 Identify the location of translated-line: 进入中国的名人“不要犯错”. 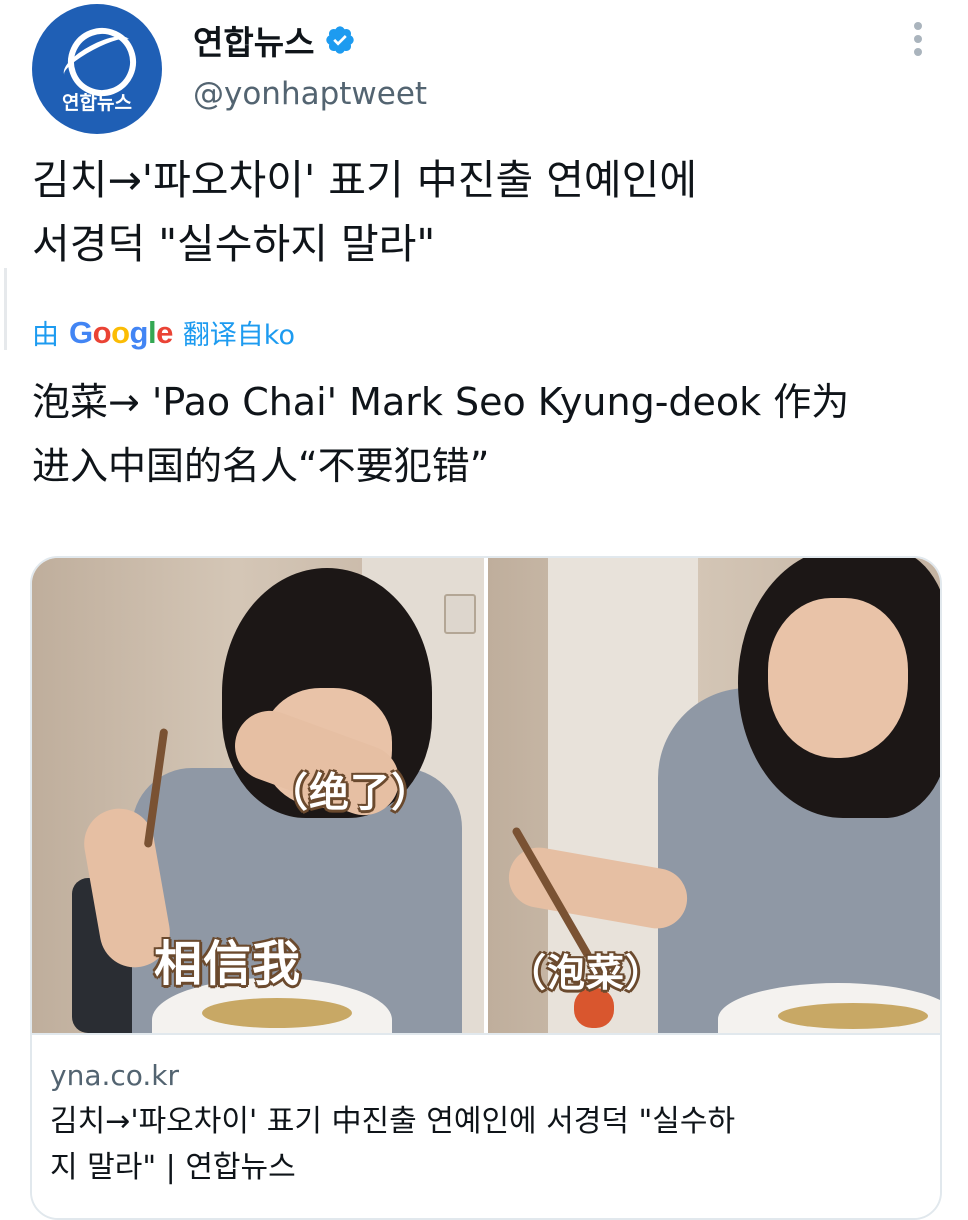
(261, 466).